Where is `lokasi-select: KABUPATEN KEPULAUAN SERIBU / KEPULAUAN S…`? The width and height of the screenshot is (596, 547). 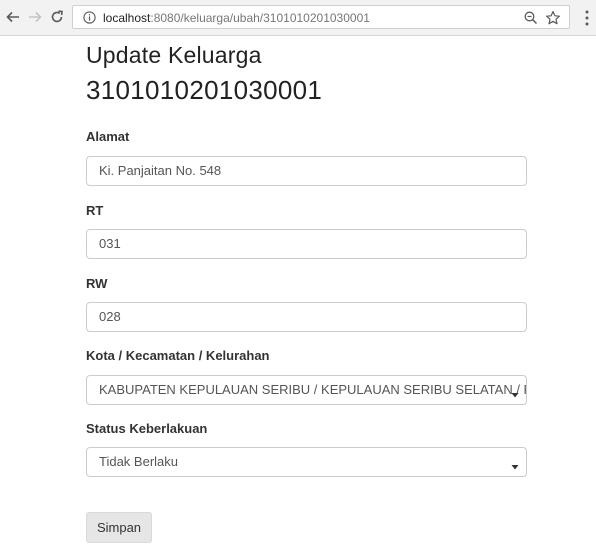 lokasi-select: KABUPATEN KEPULAUAN SERIBU / KEPULAUAN S… is located at coordinates (306, 390).